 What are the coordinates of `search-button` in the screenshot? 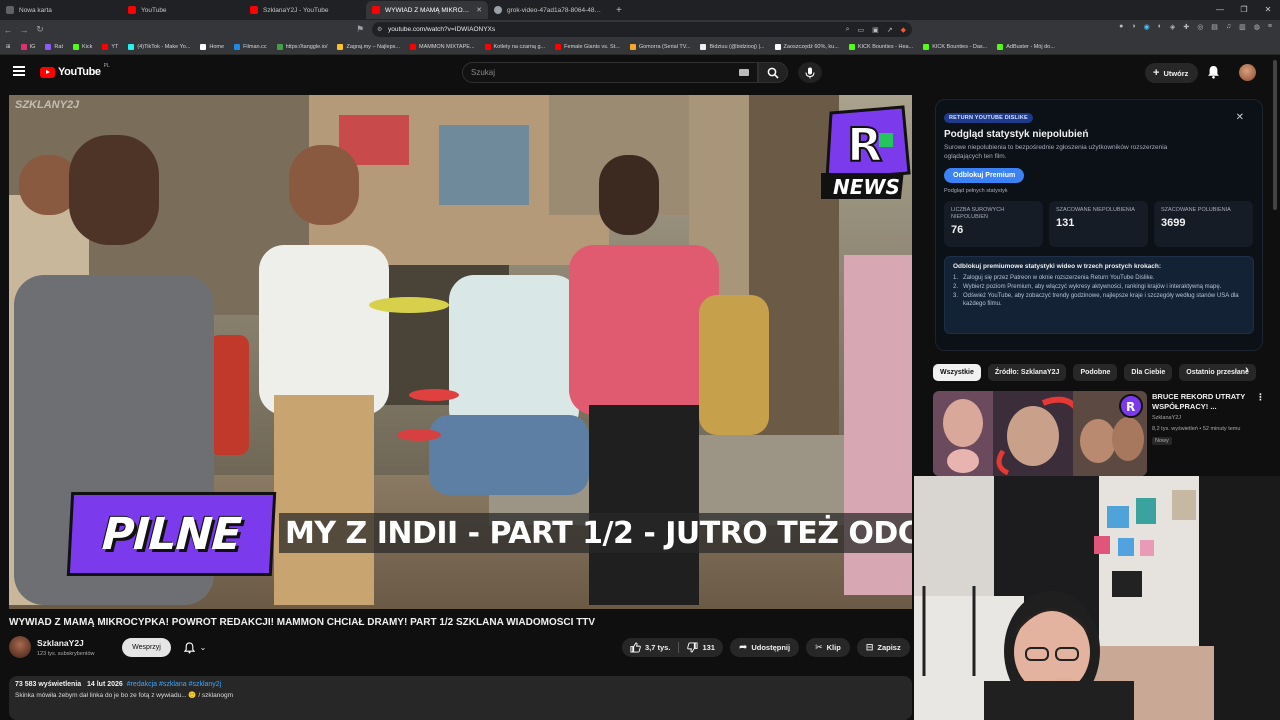 It's located at (773, 72).